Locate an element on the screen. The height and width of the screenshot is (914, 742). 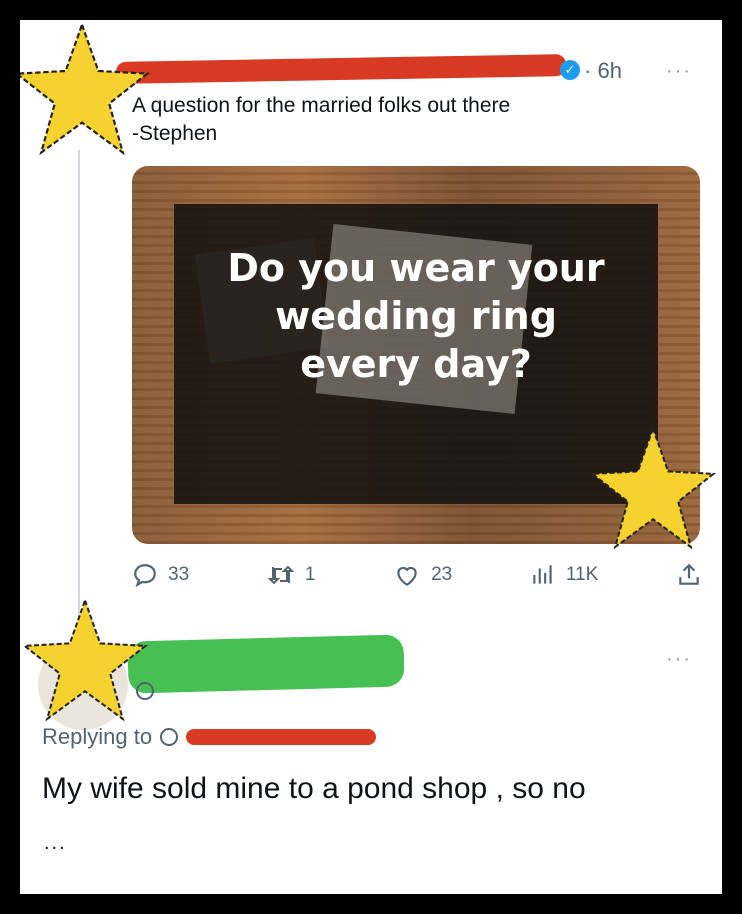
like-count: 23 is located at coordinates (442, 574).